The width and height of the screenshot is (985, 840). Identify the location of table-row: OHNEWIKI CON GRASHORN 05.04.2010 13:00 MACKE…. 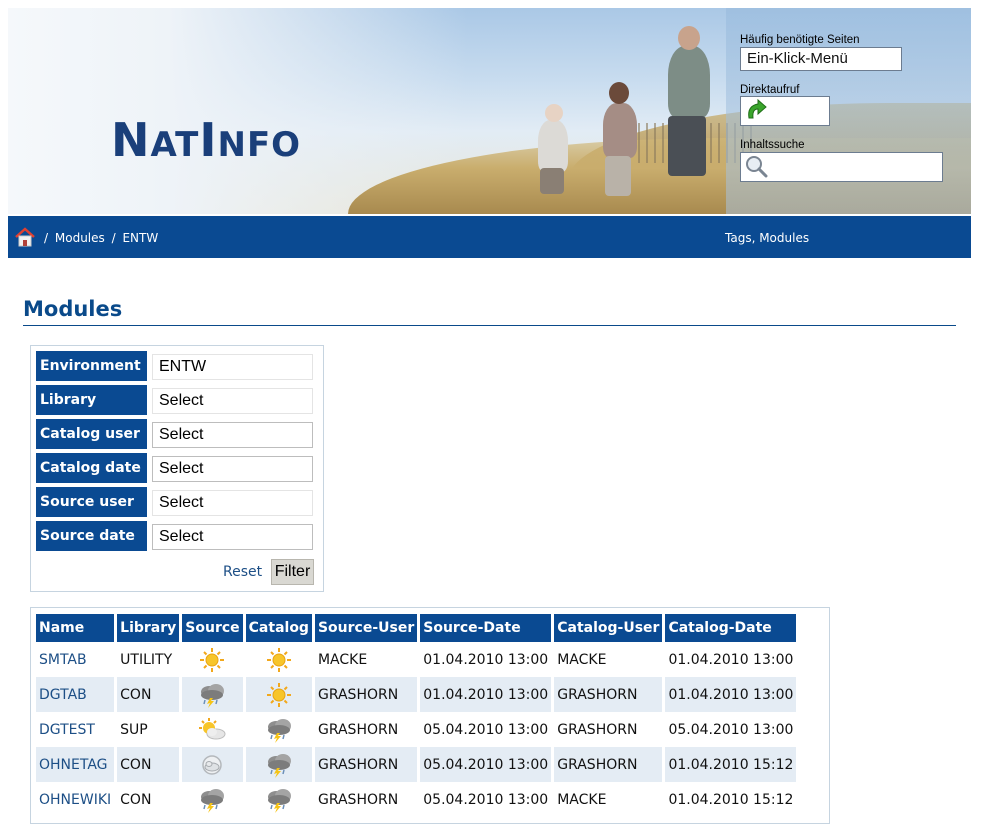
(416, 799).